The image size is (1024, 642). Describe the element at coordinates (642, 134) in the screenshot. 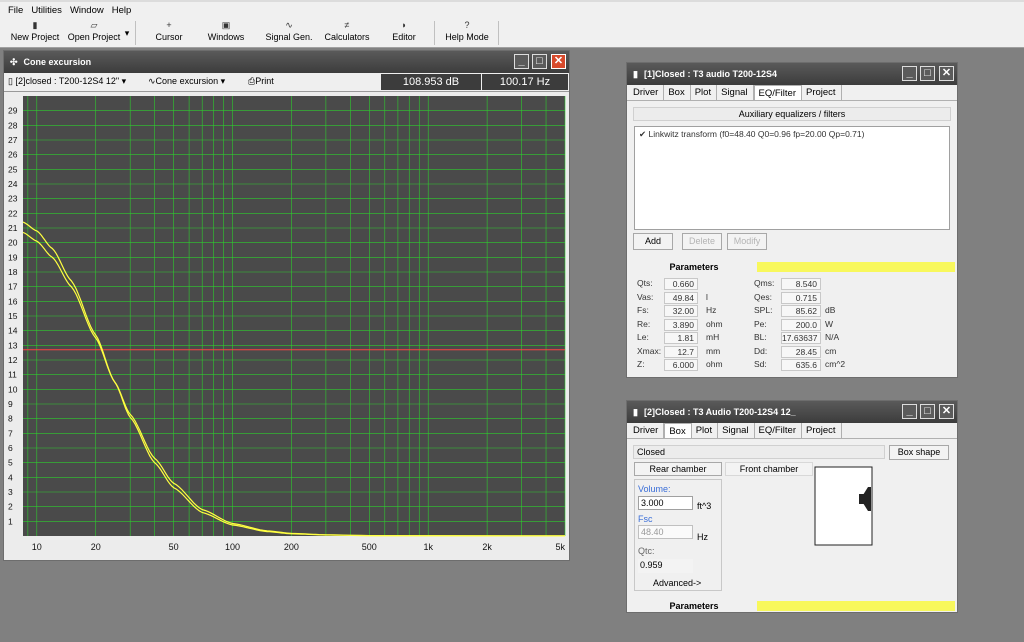

I see `checkbox-icon: ✔` at that location.